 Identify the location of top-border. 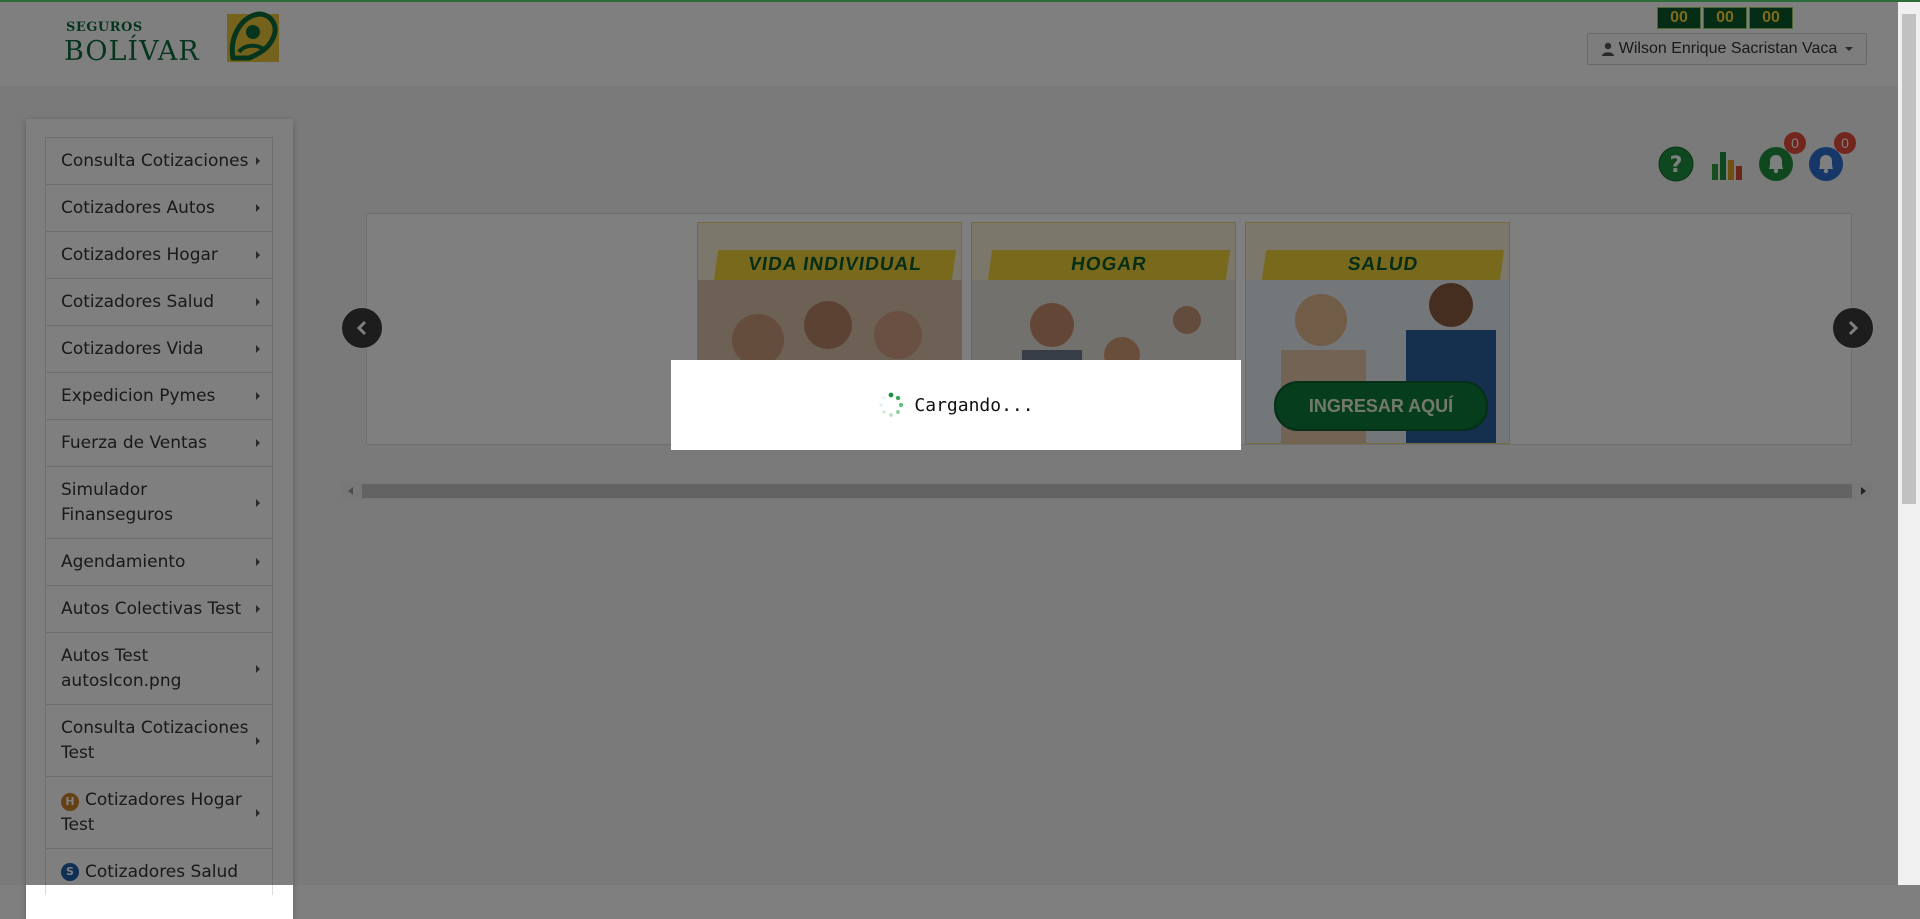
(960, 1).